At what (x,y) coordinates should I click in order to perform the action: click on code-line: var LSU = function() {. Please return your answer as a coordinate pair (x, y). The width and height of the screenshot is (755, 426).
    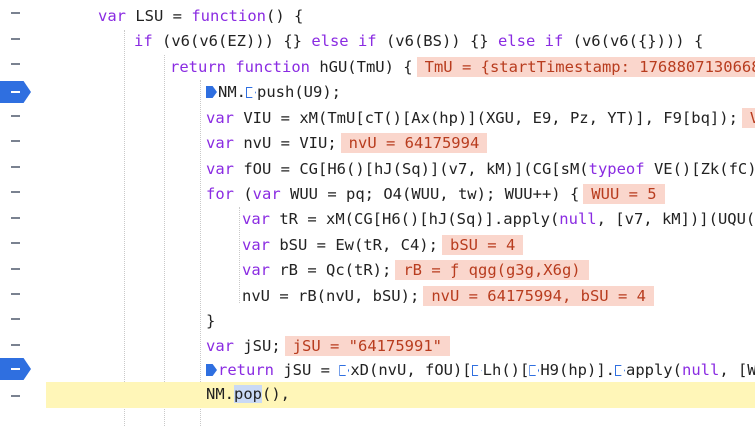
    Looking at the image, I should click on (400, 16).